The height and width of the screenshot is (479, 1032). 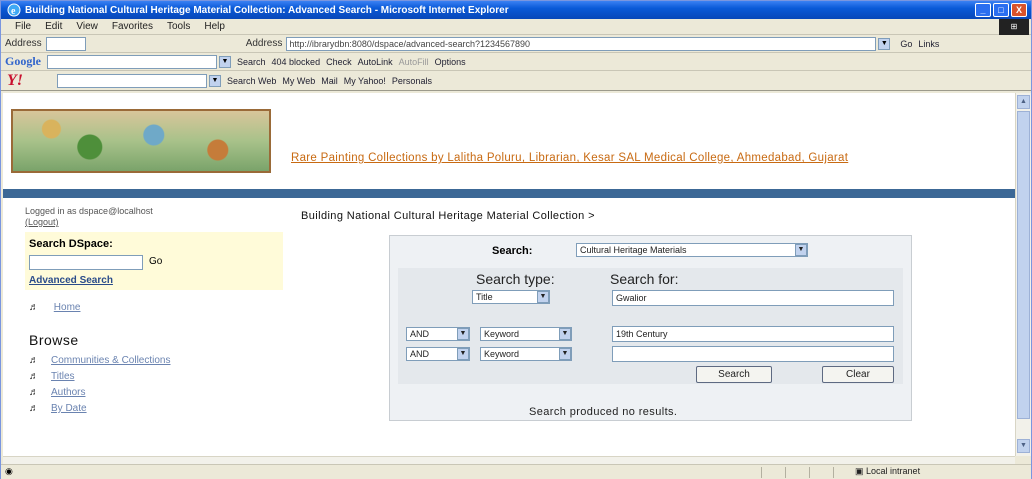 I want to click on authors-link: Authors, so click(x=68, y=392).